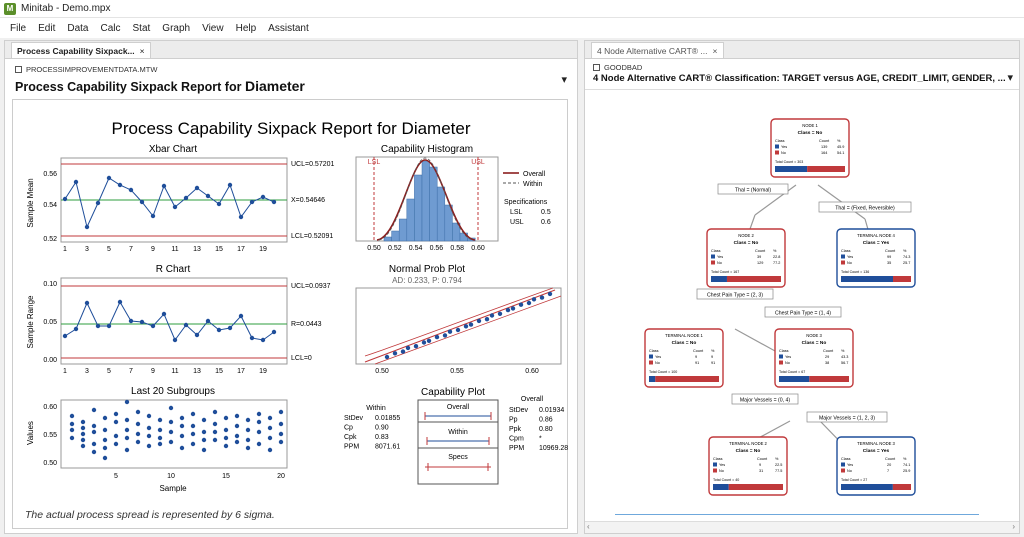 This screenshot has width=1024, height=537. Describe the element at coordinates (173, 269) in the screenshot. I see `r-title: R Chart` at that location.